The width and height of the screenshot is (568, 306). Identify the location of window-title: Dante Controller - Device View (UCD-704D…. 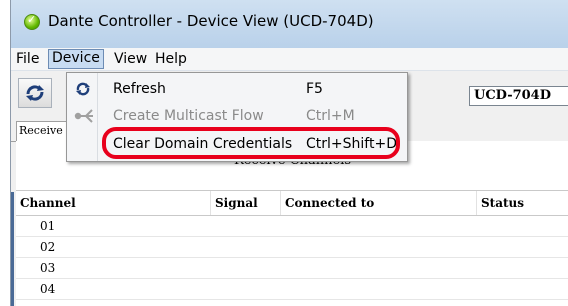
(211, 21).